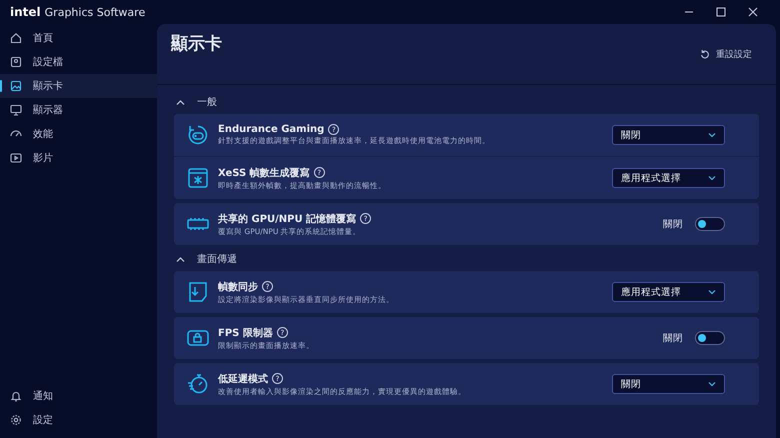  Describe the element at coordinates (16, 420) in the screenshot. I see `settings-icon` at that location.